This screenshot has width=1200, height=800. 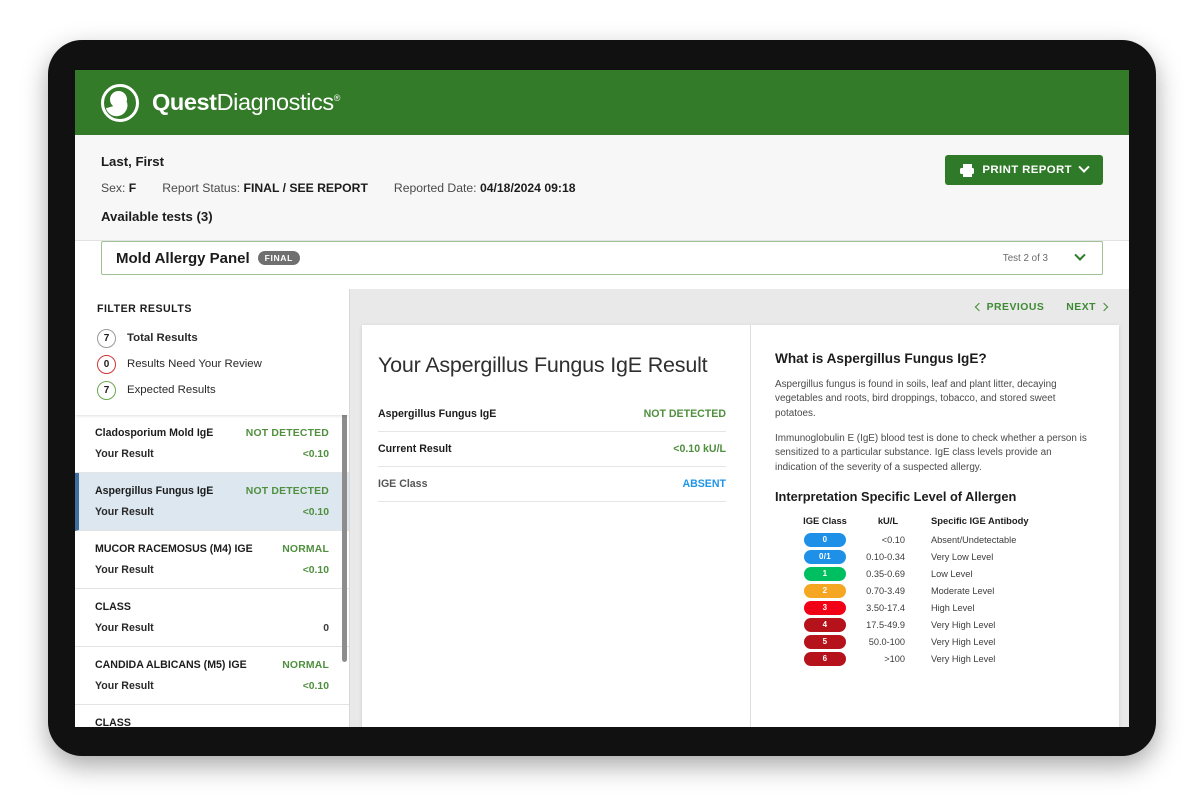 What do you see at coordinates (120, 102) in the screenshot?
I see `quest-logo-icon` at bounding box center [120, 102].